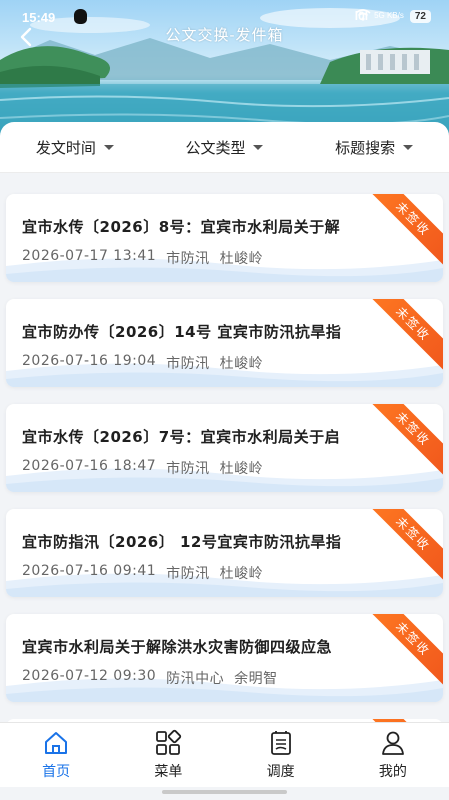  What do you see at coordinates (389, 15) in the screenshot?
I see `network-speed: 5G KB/s` at bounding box center [389, 15].